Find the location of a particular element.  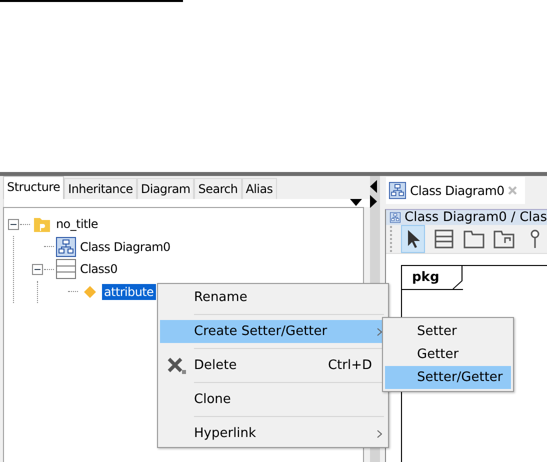

menu-item: Delete Ctrl+D is located at coordinates (273, 365).